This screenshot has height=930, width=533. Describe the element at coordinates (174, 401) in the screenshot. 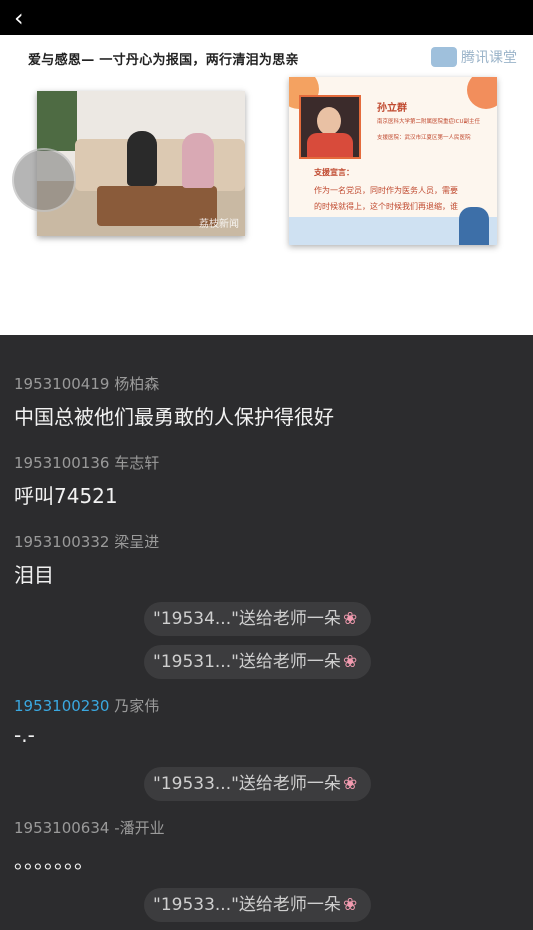

I see `chat-message: 1953100419 杨柏森 中国总被他们最勇敢的人保护得很好` at that location.